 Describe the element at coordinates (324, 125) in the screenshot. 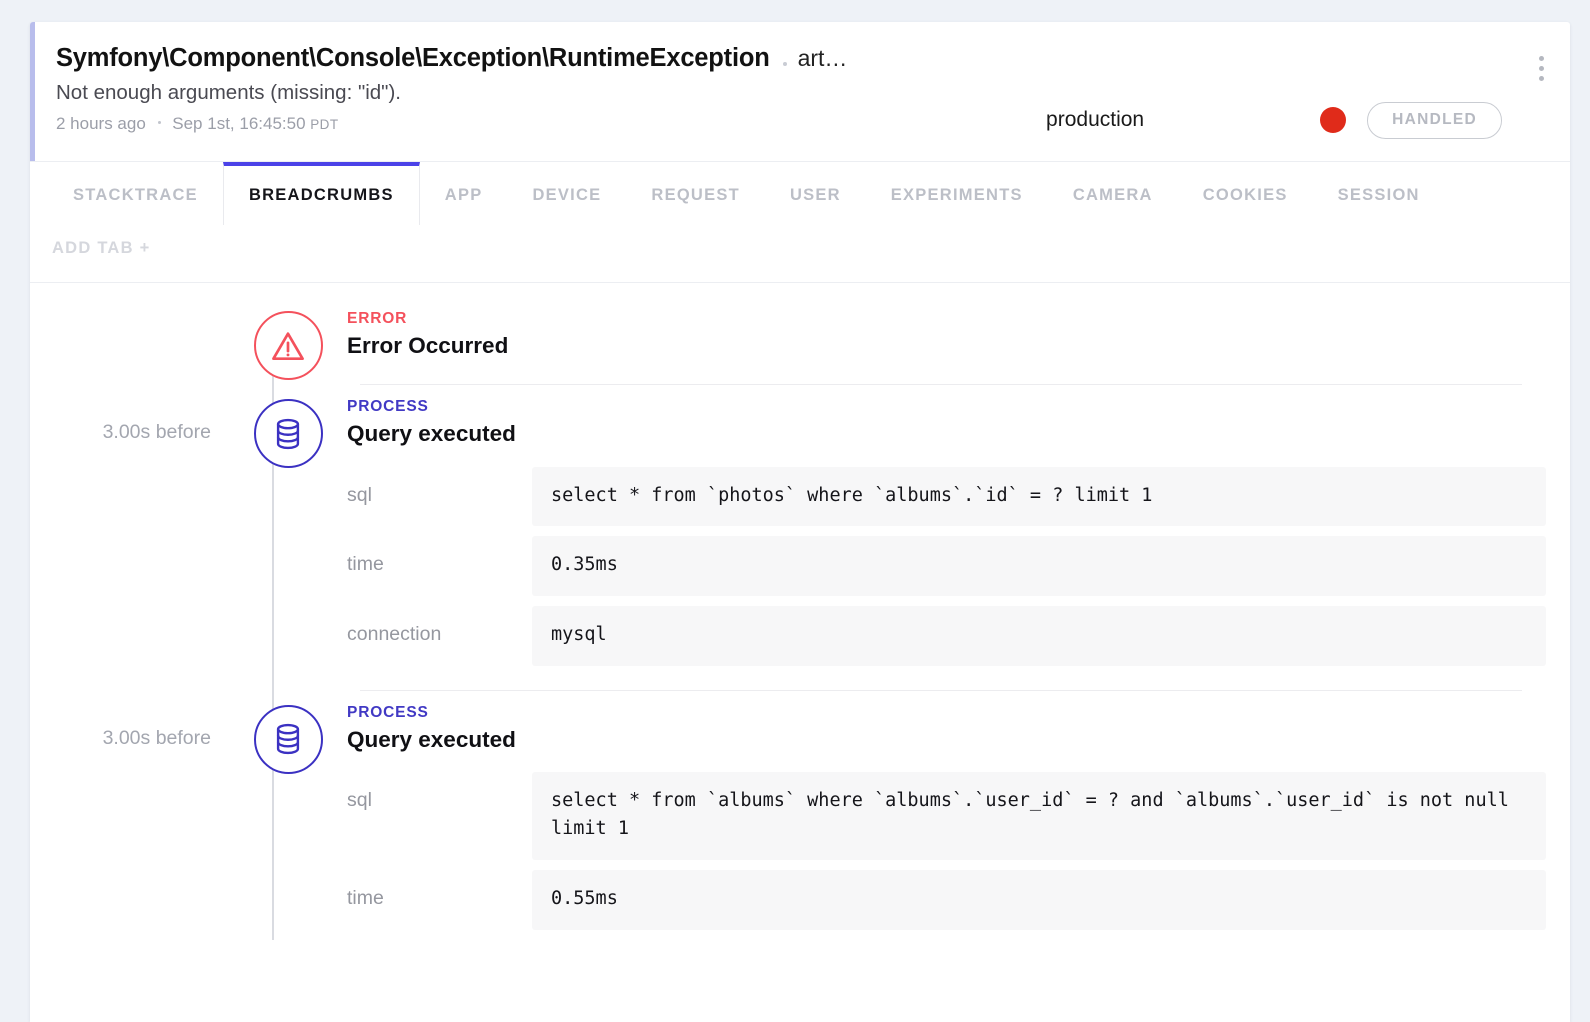

I see `timezone-label: PDT` at that location.